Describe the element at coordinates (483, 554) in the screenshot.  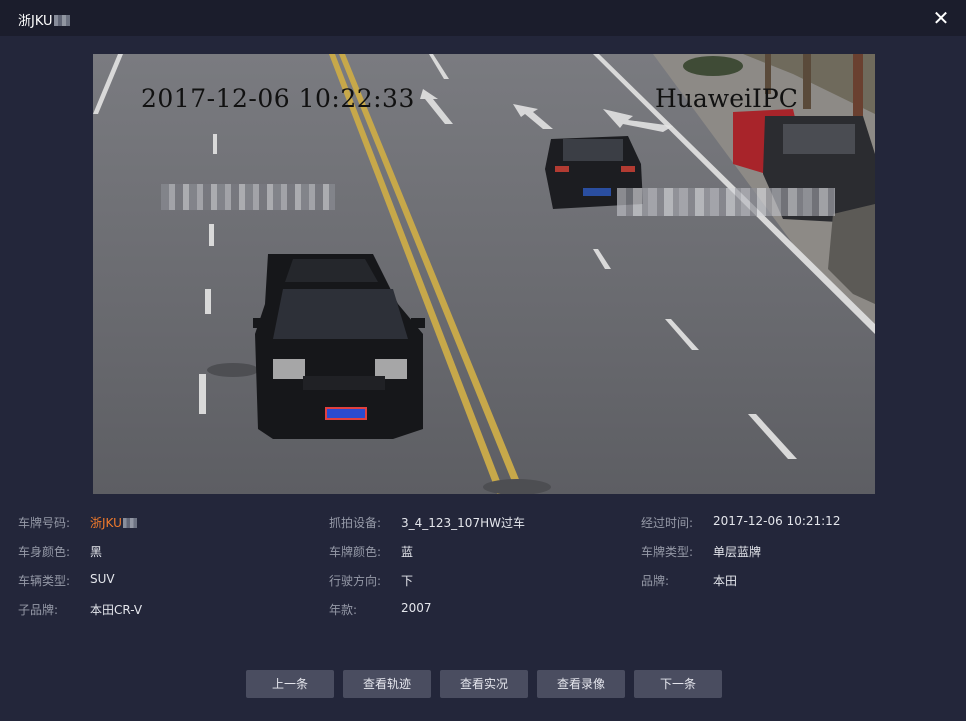
I see `info-row: 车身颜色: 黑 车牌颜色: 蓝 车牌类型: 单层蓝牌` at that location.